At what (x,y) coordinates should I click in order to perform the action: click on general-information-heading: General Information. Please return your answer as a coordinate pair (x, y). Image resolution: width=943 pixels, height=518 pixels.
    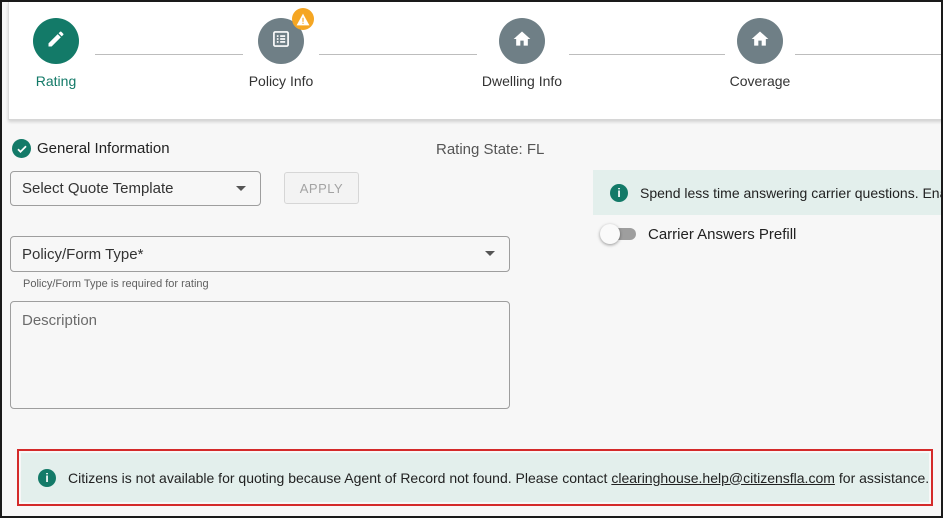
    Looking at the image, I should click on (91, 148).